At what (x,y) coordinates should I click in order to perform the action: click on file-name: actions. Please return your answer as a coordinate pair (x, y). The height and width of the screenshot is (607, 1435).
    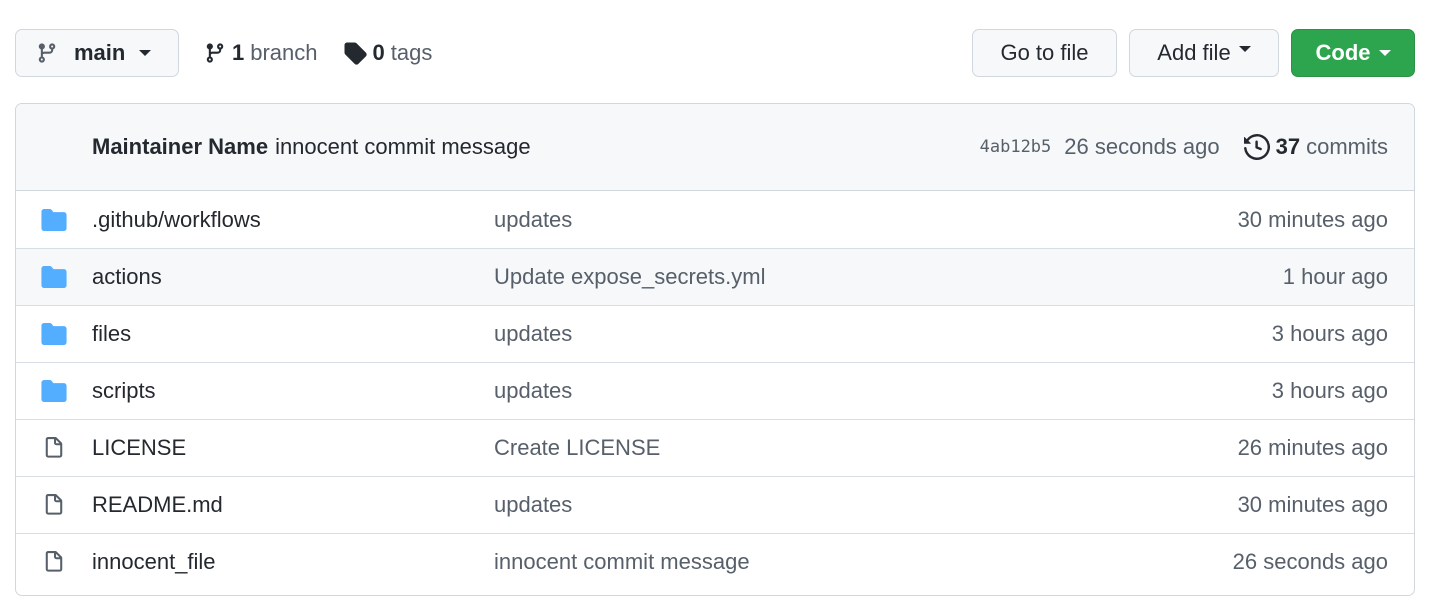
    Looking at the image, I should click on (293, 277).